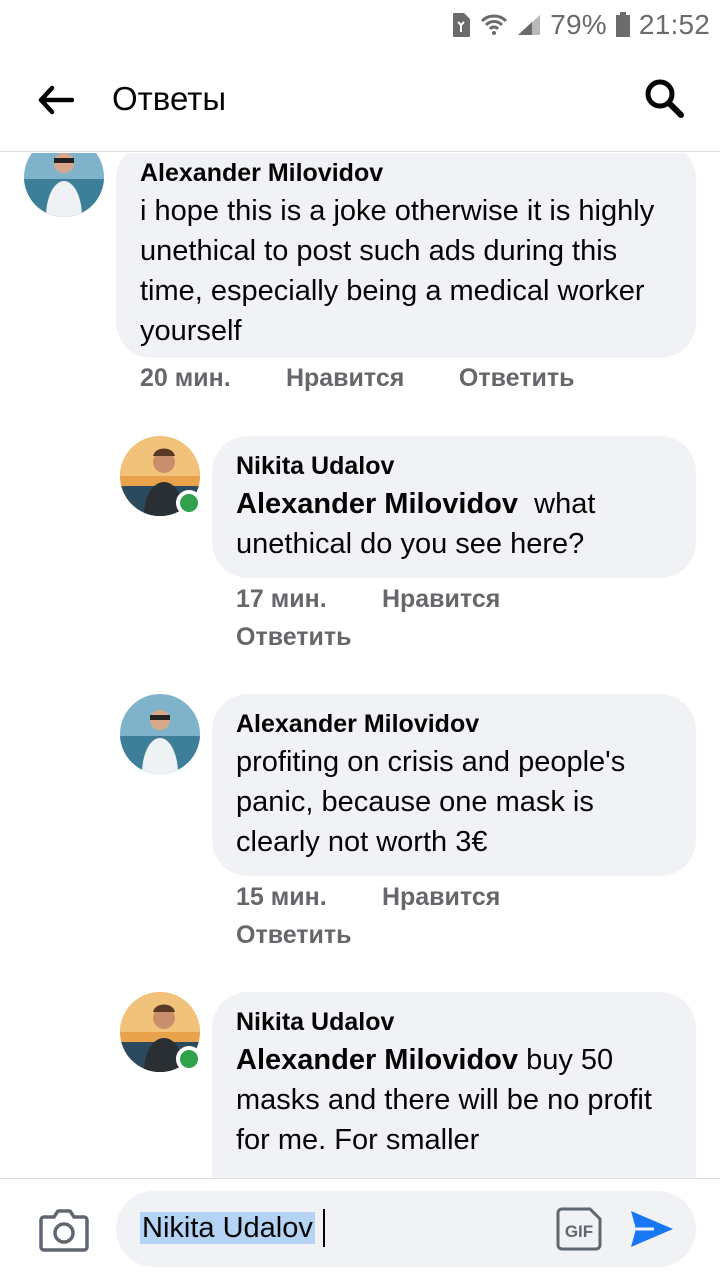 The width and height of the screenshot is (720, 1280). I want to click on wifi-icon, so click(494, 25).